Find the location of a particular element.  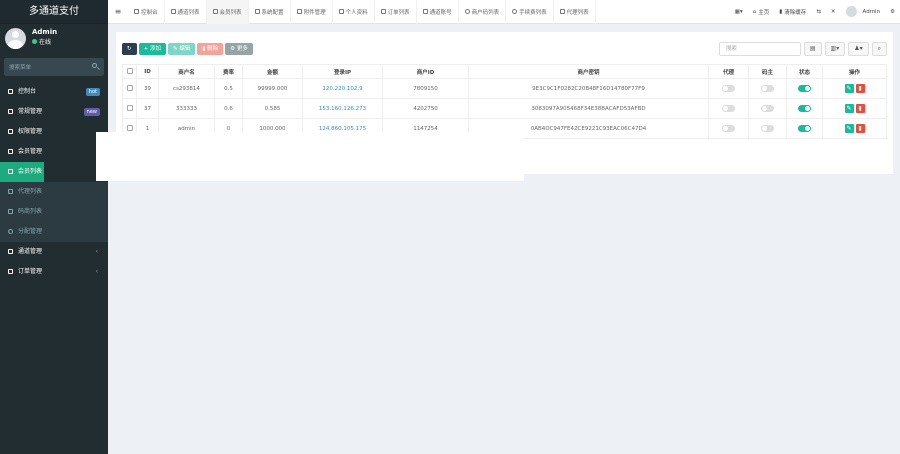

more-label: 更多 is located at coordinates (242, 49).